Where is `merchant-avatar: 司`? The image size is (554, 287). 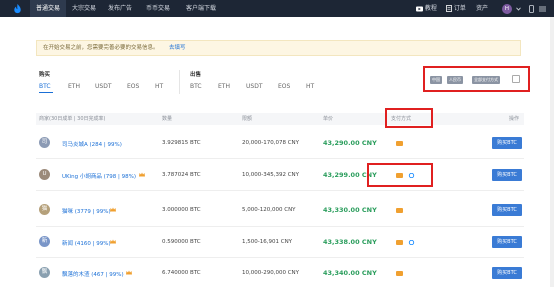 merchant-avatar: 司 is located at coordinates (44, 142).